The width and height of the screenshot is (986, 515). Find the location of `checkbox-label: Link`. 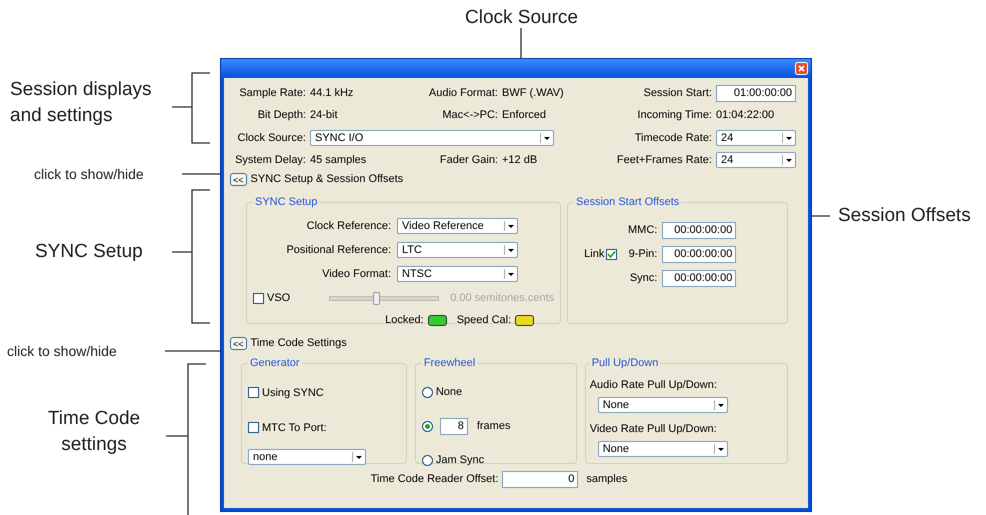

checkbox-label: Link is located at coordinates (594, 254).